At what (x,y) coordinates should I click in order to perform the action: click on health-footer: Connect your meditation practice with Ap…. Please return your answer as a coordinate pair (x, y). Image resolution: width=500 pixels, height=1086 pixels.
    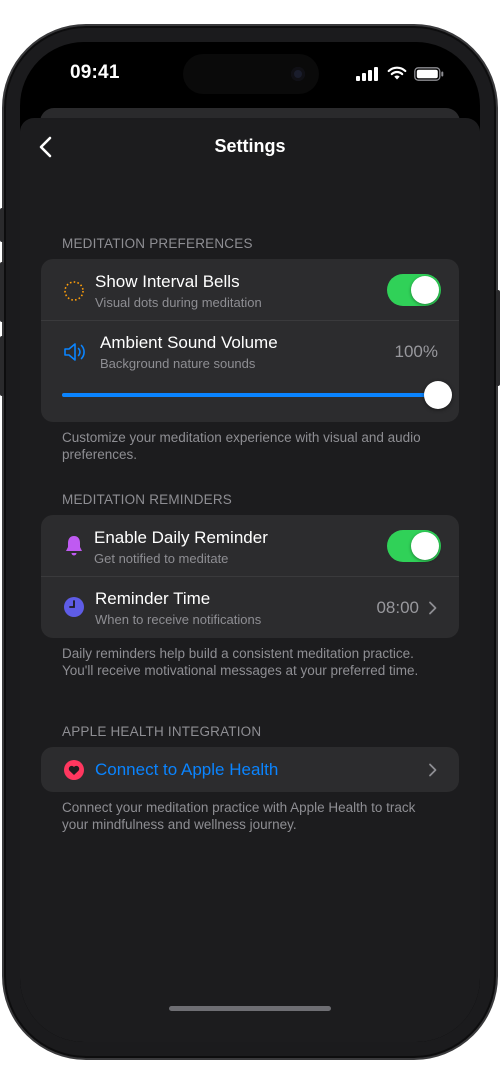
    Looking at the image, I should click on (239, 816).